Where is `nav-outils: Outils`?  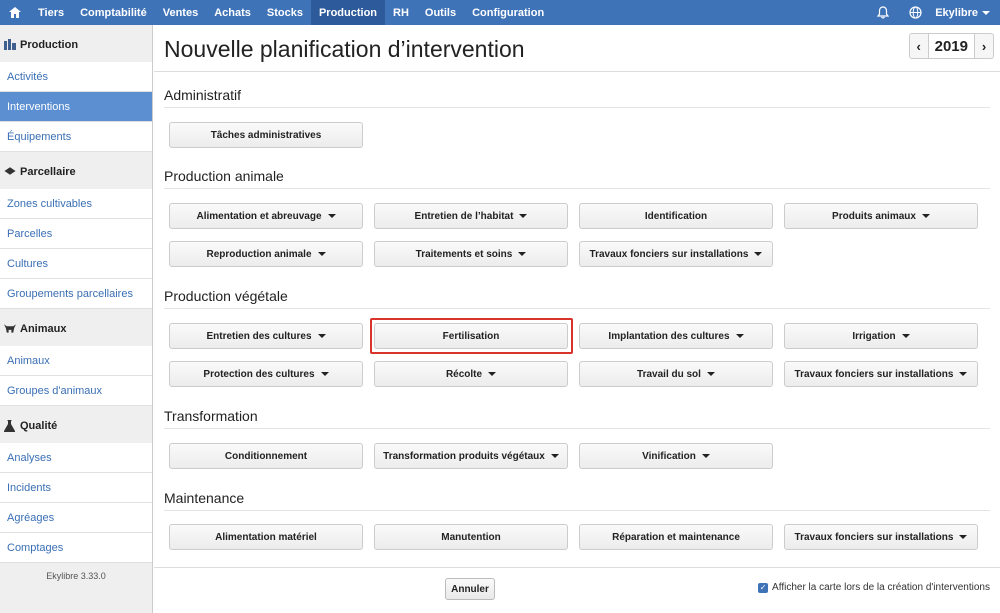
nav-outils: Outils is located at coordinates (440, 12).